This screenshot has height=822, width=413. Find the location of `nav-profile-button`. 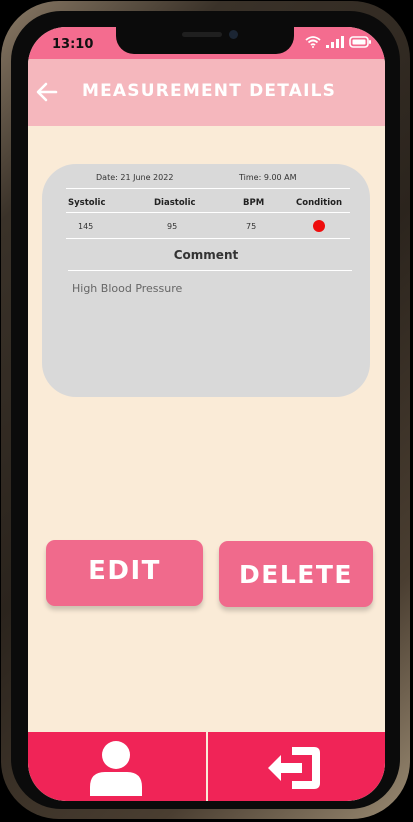

nav-profile-button is located at coordinates (117, 766).